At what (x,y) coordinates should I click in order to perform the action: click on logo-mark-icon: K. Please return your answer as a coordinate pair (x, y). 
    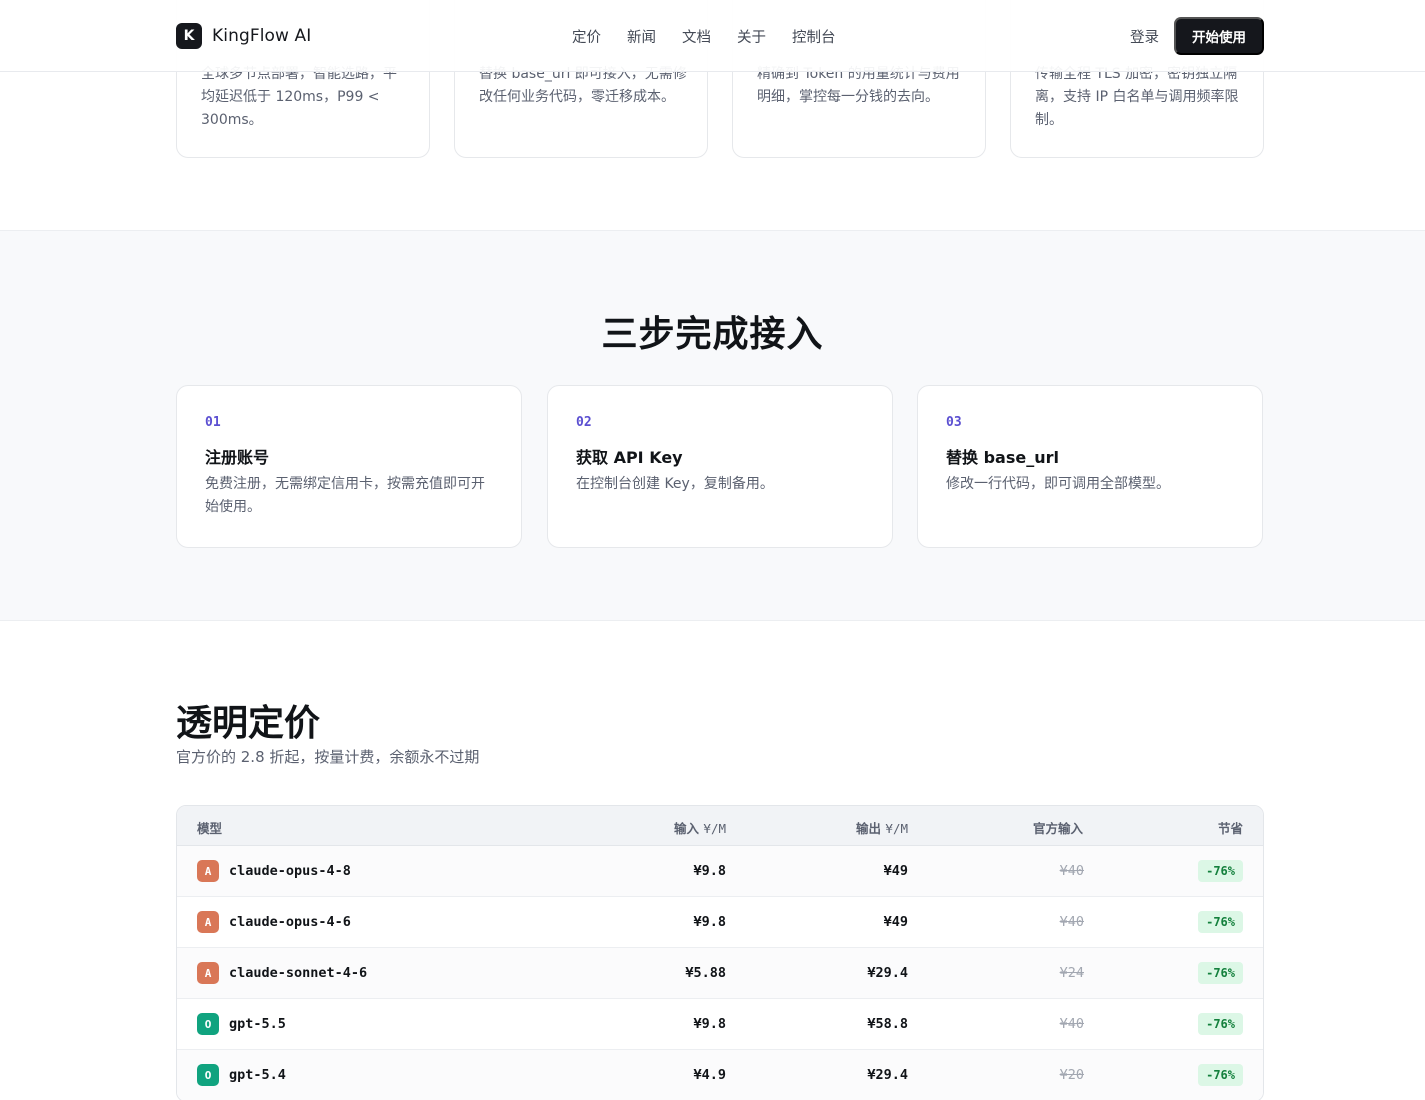
    Looking at the image, I should click on (189, 36).